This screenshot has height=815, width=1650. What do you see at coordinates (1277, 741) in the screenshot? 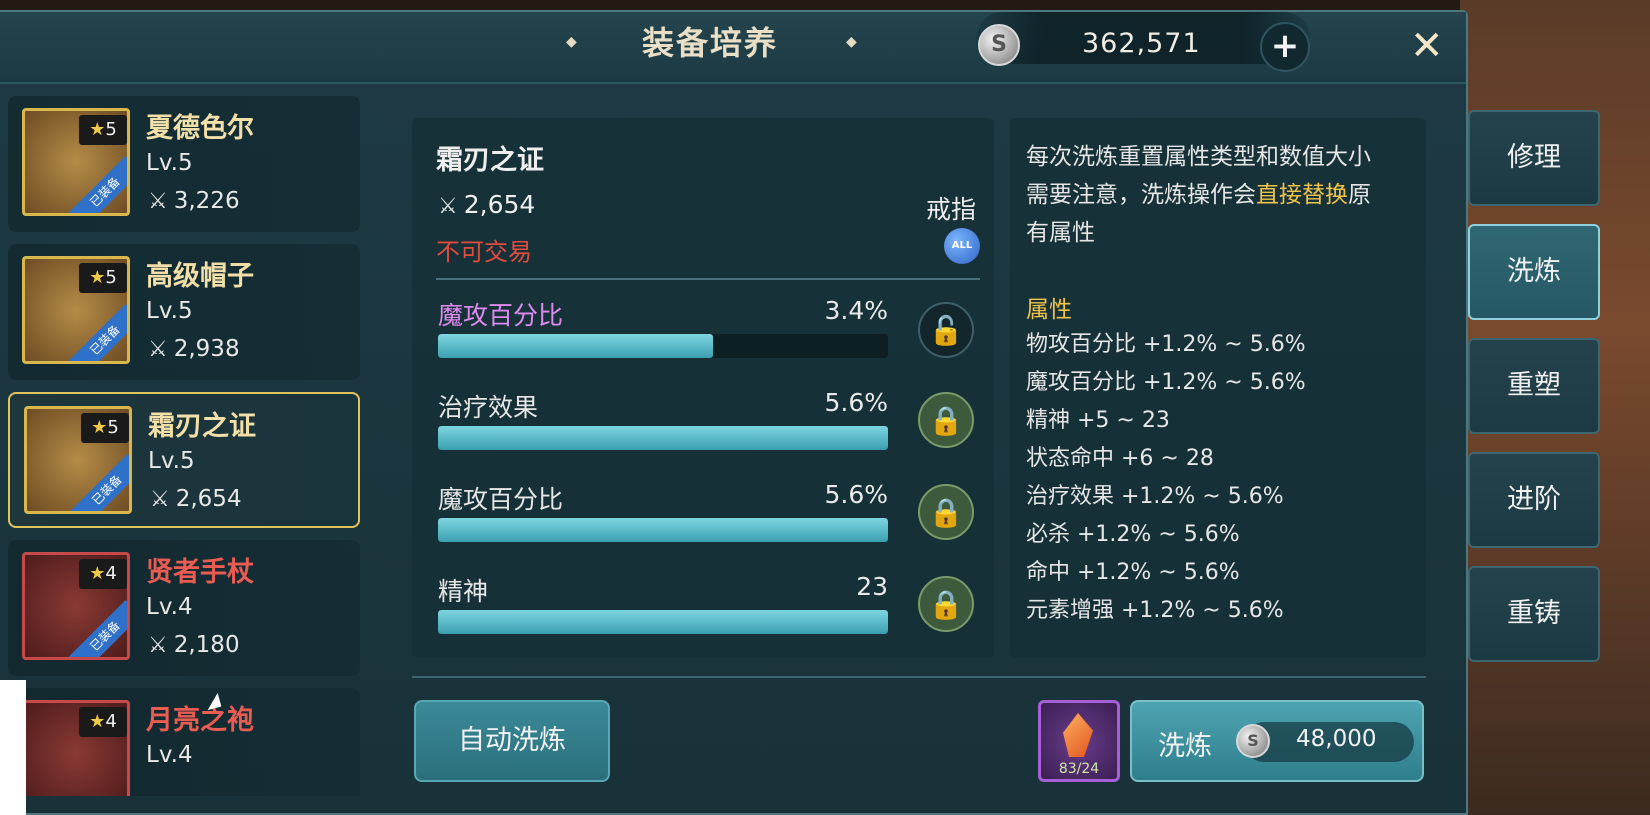
I see `refine-button: 洗炼` at bounding box center [1277, 741].